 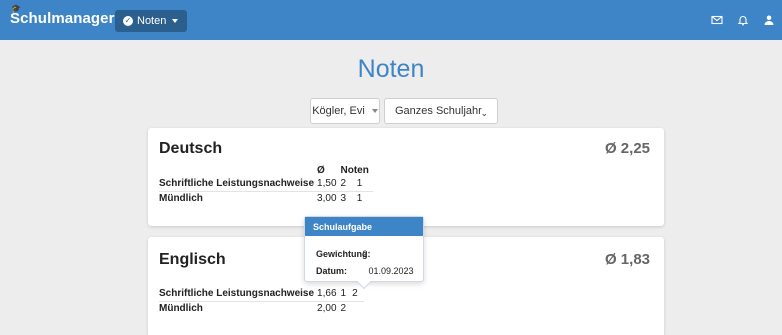 I want to click on grades-header: Noten, so click(x=354, y=170).